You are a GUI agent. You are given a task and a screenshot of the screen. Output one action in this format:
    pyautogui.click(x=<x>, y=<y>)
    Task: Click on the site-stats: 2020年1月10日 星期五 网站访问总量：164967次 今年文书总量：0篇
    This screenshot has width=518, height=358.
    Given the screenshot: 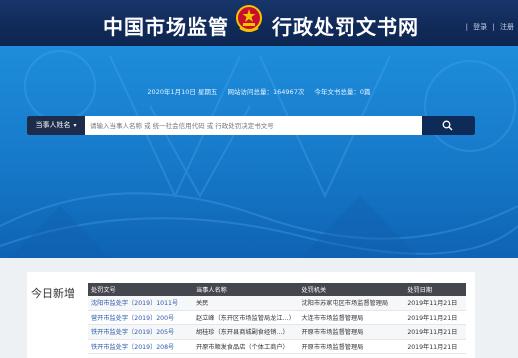 What is the action you would take?
    pyautogui.click(x=259, y=91)
    